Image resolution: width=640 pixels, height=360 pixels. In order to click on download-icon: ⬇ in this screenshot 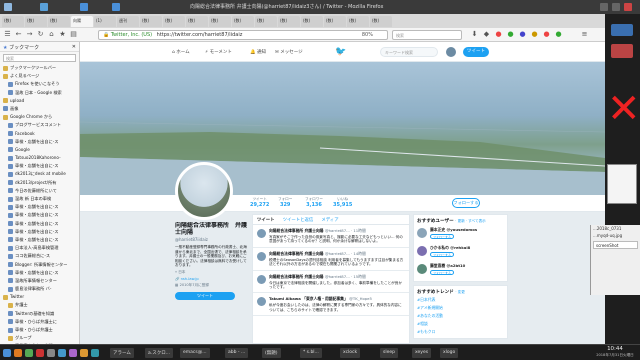, I will do `click(474, 34)`.